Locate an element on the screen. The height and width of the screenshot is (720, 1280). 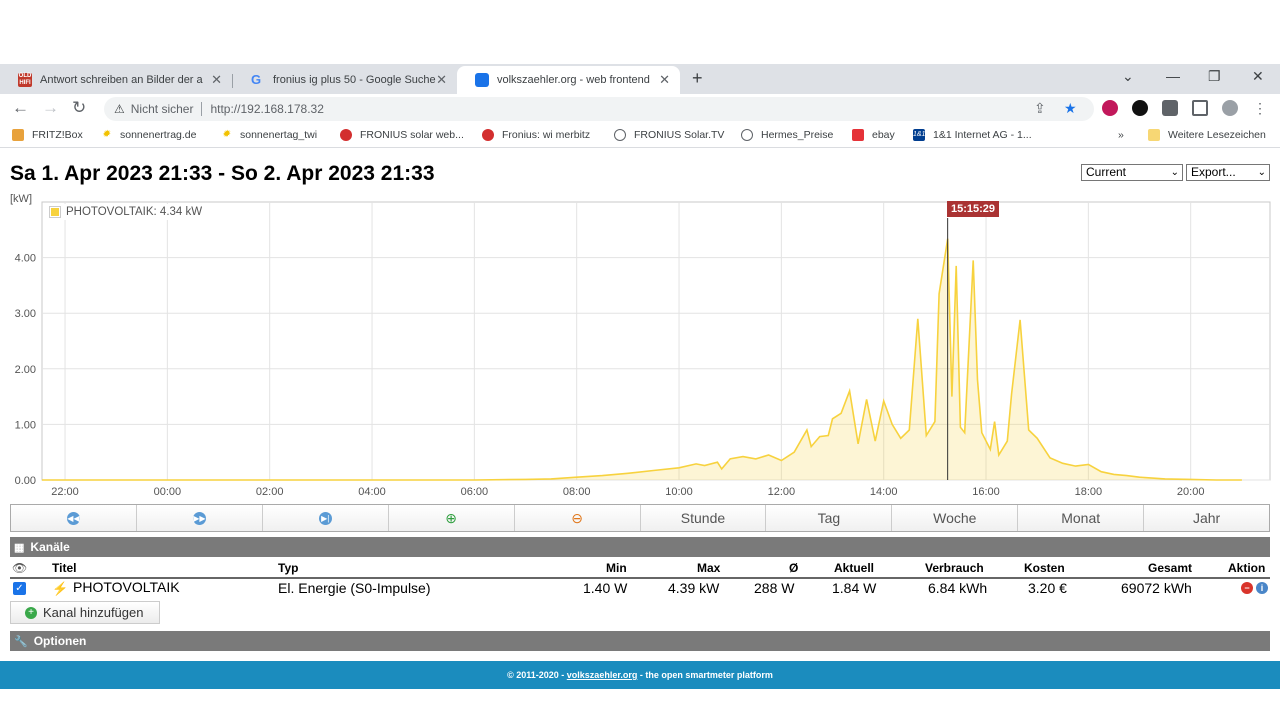
period-woche-button: Woche is located at coordinates (955, 518).